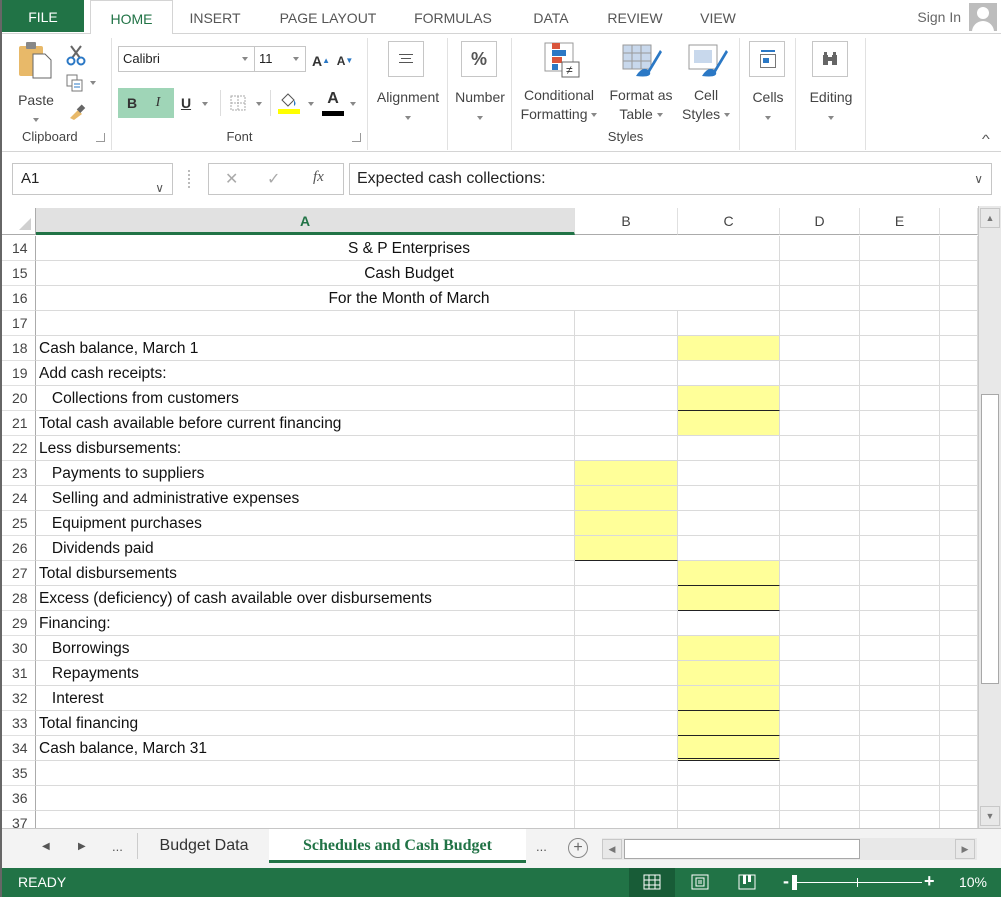 The width and height of the screenshot is (1001, 897). What do you see at coordinates (900, 248) in the screenshot?
I see `cell-e14` at bounding box center [900, 248].